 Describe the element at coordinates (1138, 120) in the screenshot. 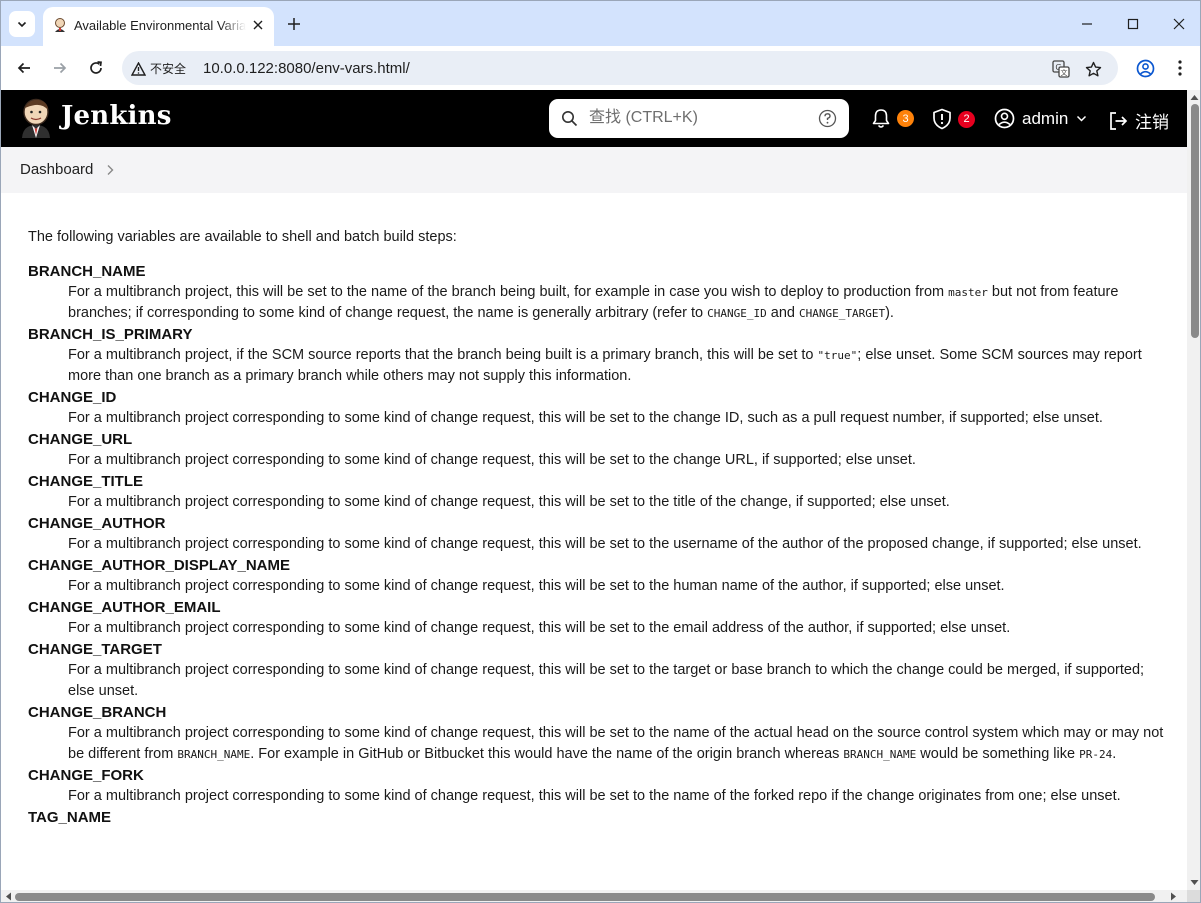

I see `logout-button: 注销` at that location.